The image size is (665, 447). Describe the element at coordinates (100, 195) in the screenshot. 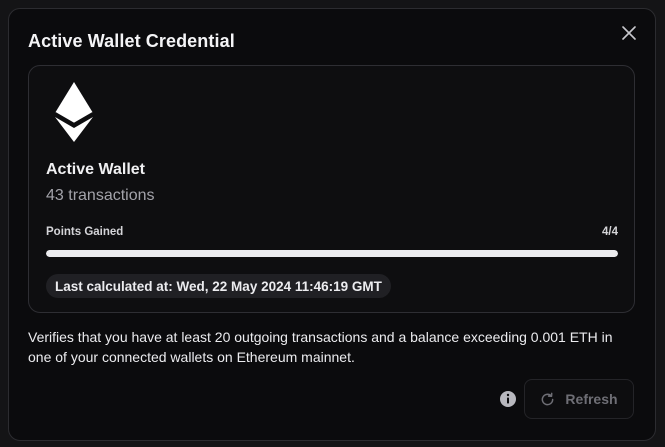

I see `transaction-count: 43 transactions` at that location.